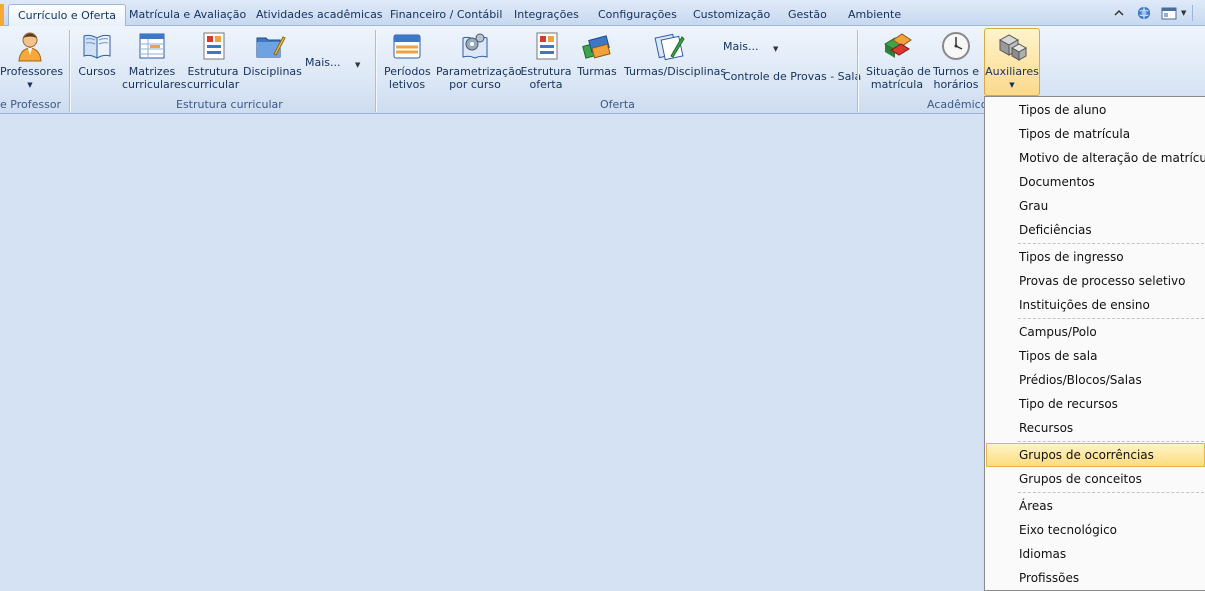 This screenshot has width=1205, height=591. What do you see at coordinates (446, 15) in the screenshot?
I see `tab-financeiro-contabil: Financeiro / Contábil` at bounding box center [446, 15].